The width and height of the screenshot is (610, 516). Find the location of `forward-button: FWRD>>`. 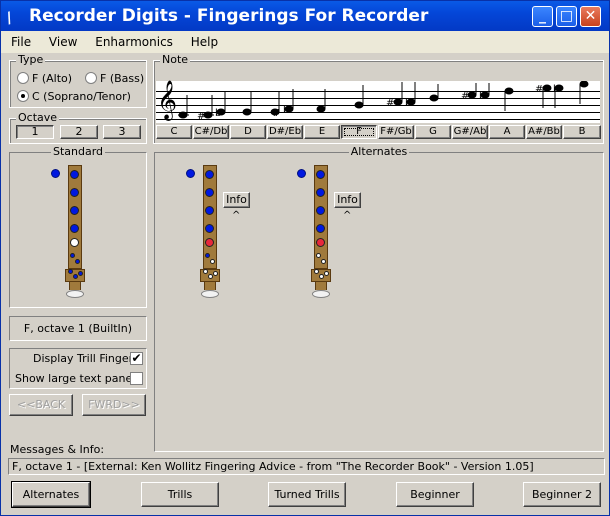

forward-button: FWRD>> is located at coordinates (114, 405).